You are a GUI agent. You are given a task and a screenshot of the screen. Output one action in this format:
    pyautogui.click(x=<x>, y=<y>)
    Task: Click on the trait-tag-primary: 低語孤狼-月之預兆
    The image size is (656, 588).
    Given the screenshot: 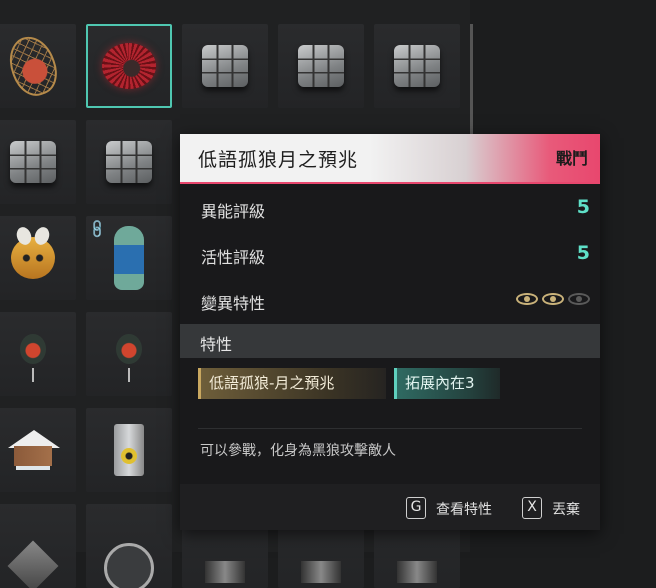 What is the action you would take?
    pyautogui.click(x=292, y=383)
    